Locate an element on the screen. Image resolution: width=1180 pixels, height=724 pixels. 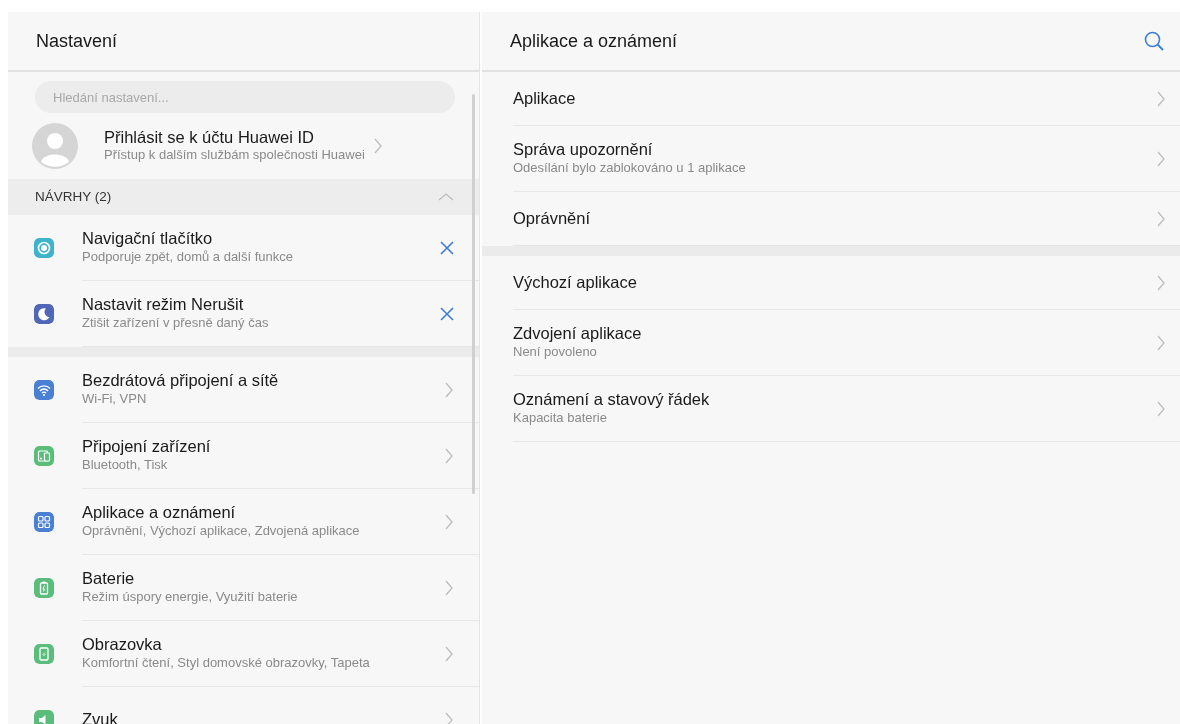
item-title: Zvuk is located at coordinates (100, 716).